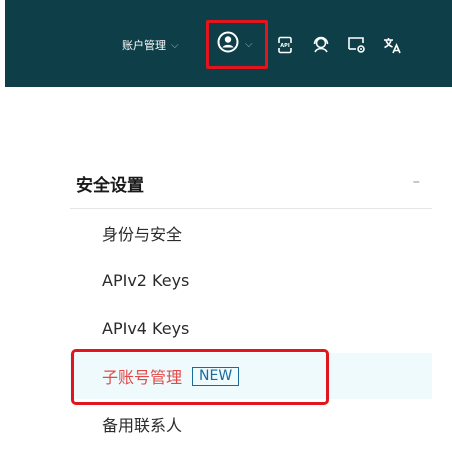 The height and width of the screenshot is (451, 452). I want to click on section-title: 安全设置, so click(110, 186).